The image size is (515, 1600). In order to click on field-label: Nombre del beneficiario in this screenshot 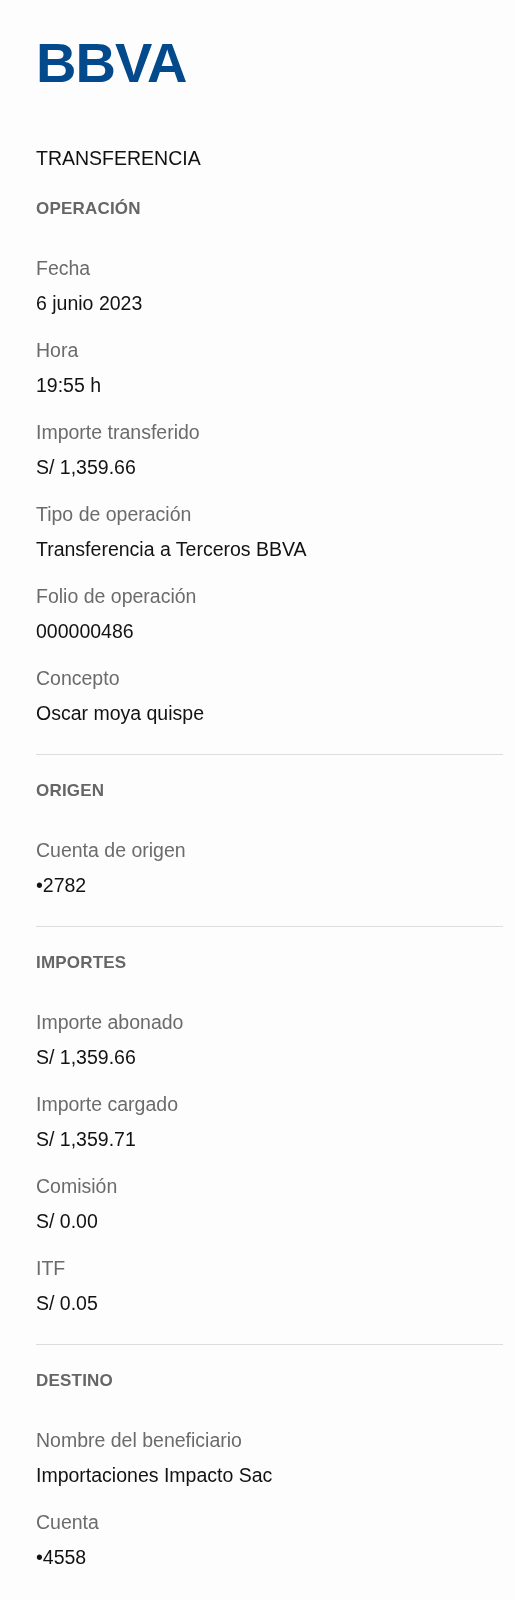, I will do `click(139, 1440)`.